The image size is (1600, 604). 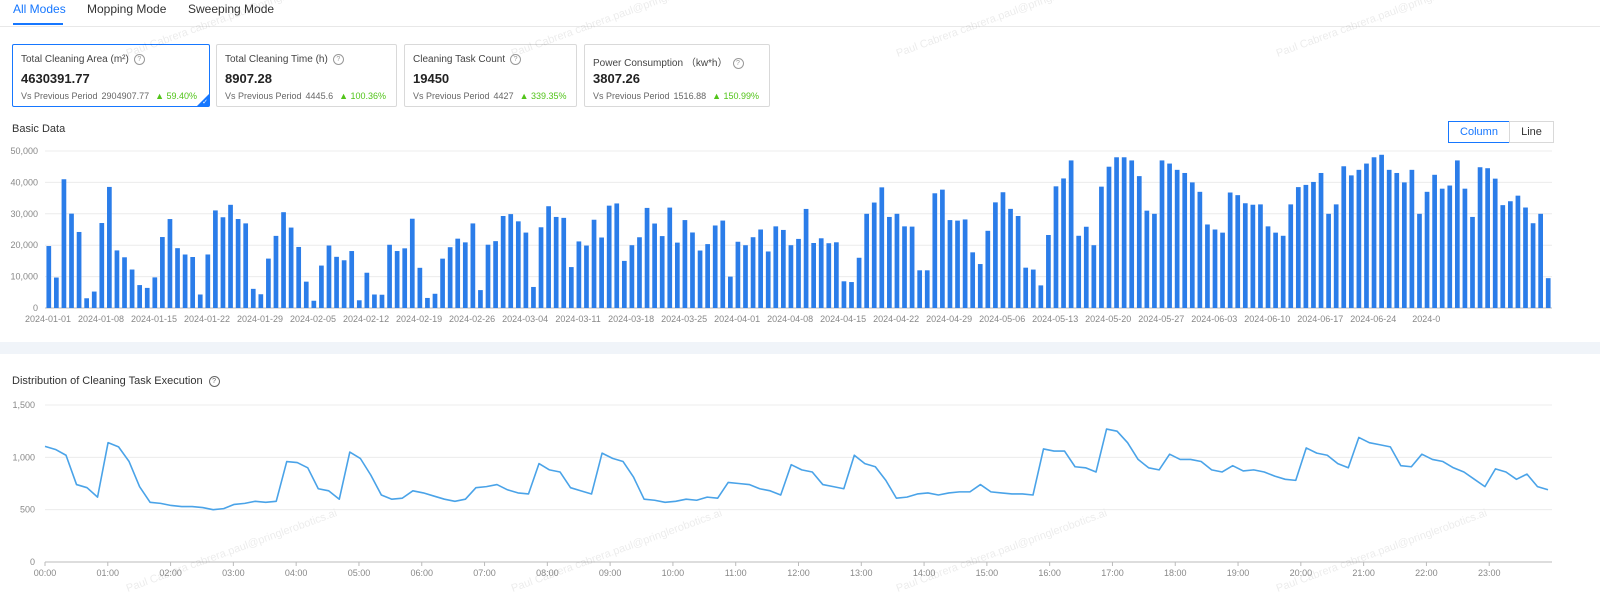 What do you see at coordinates (861, 573) in the screenshot?
I see `x-tick-label: 13:00` at bounding box center [861, 573].